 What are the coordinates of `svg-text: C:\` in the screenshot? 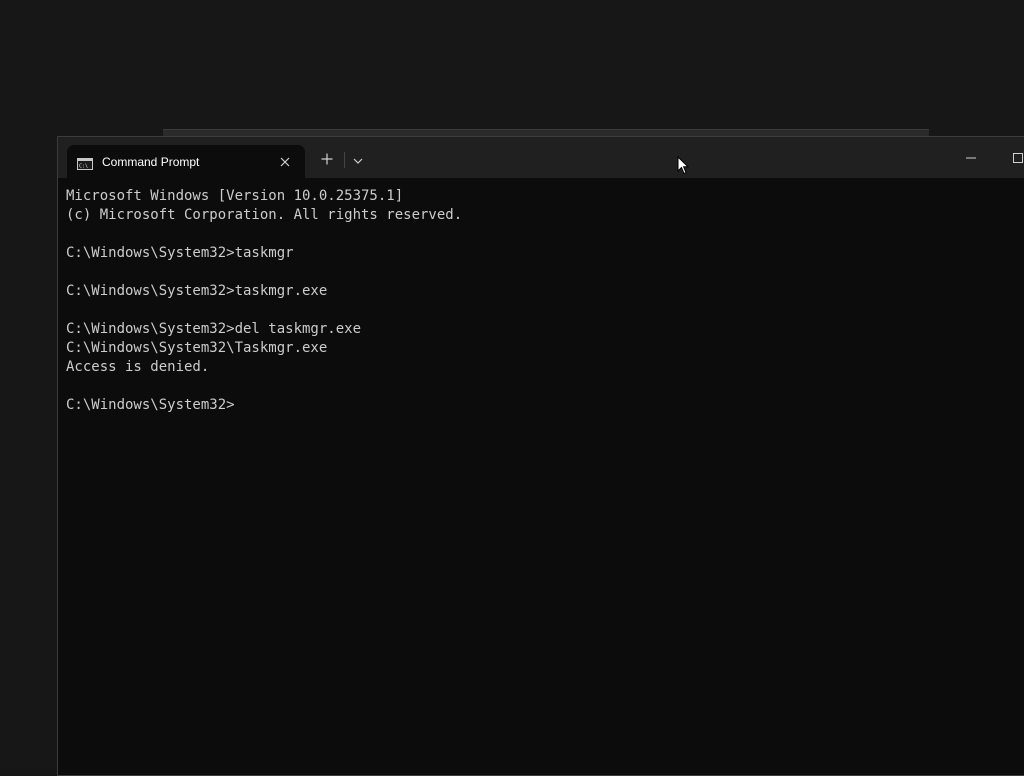 It's located at (83, 167).